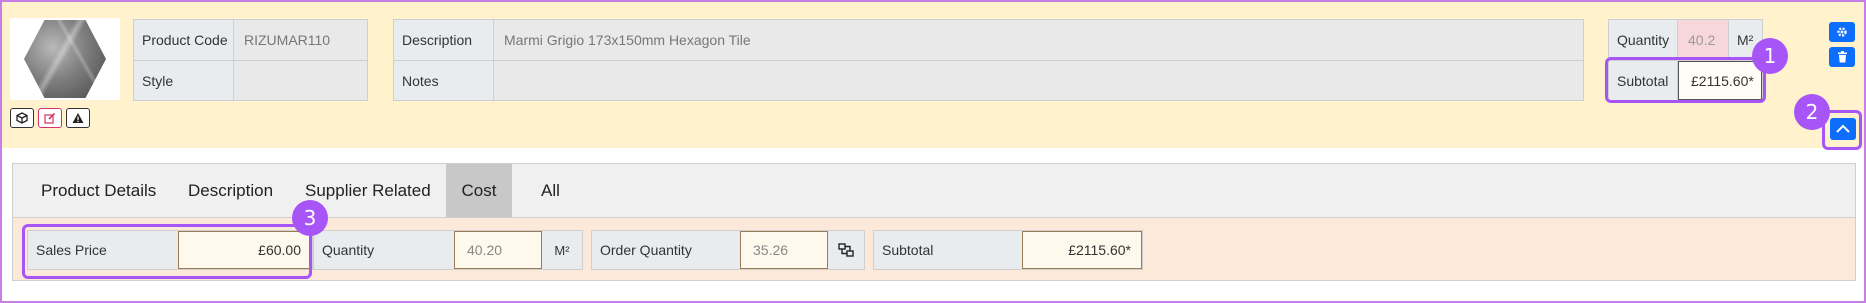 The height and width of the screenshot is (303, 1866). Describe the element at coordinates (728, 250) in the screenshot. I see `order-quantity-group: Order Quantity 35.26` at that location.